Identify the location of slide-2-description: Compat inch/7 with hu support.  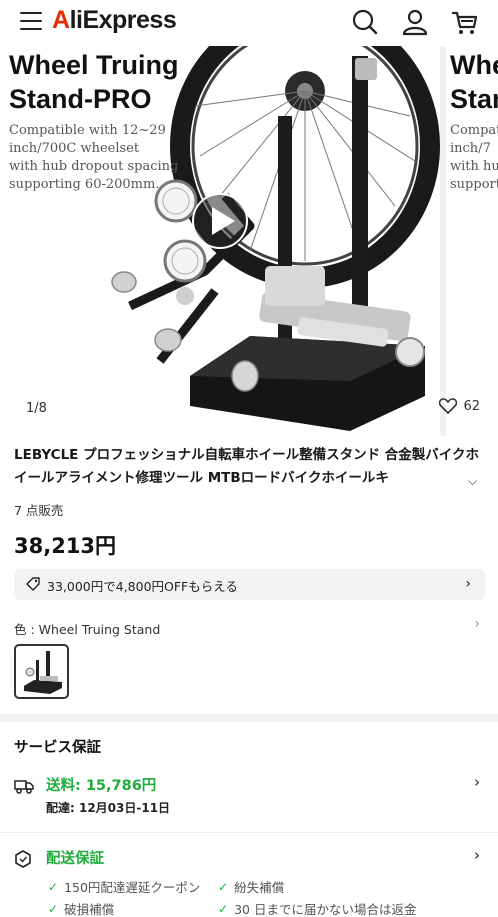
(474, 157).